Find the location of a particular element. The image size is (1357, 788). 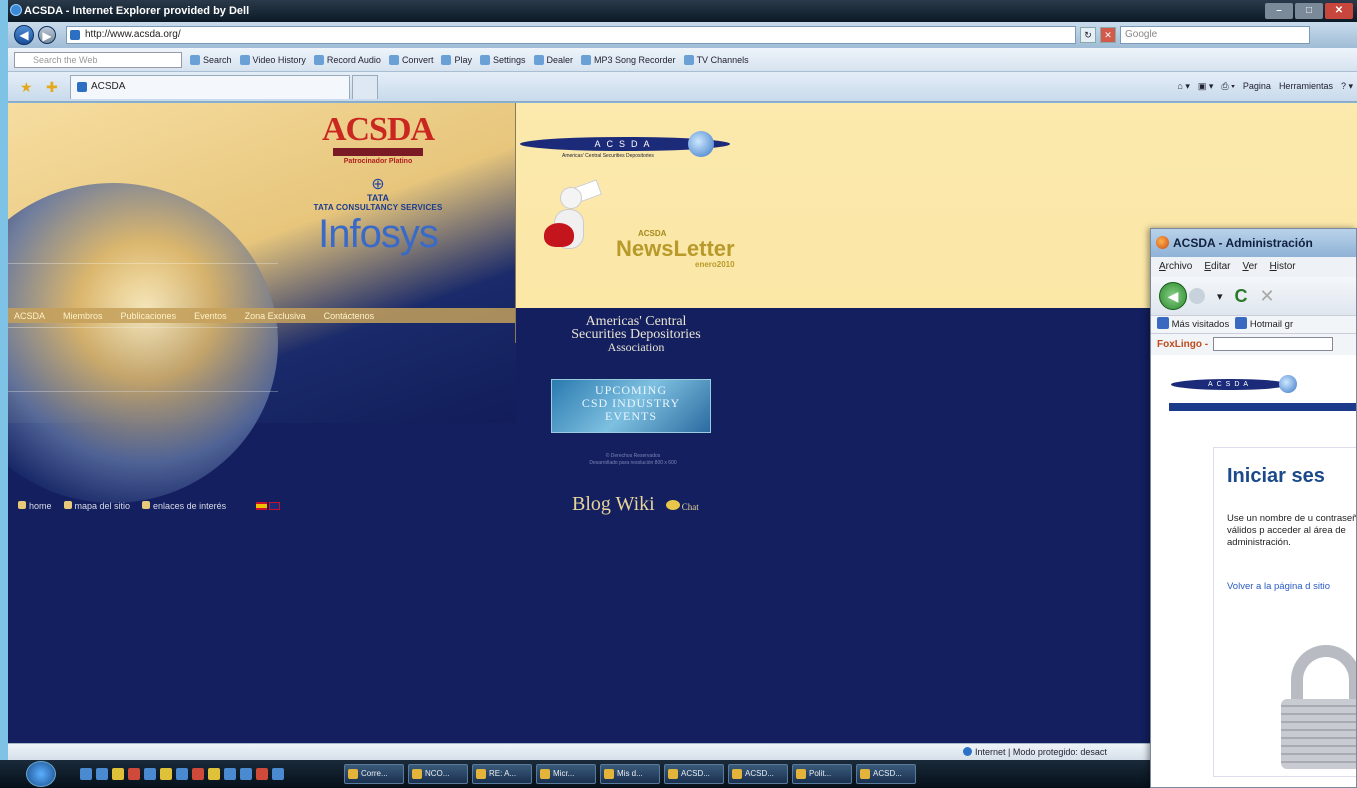

popup-reload-button: C is located at coordinates (1241, 296).